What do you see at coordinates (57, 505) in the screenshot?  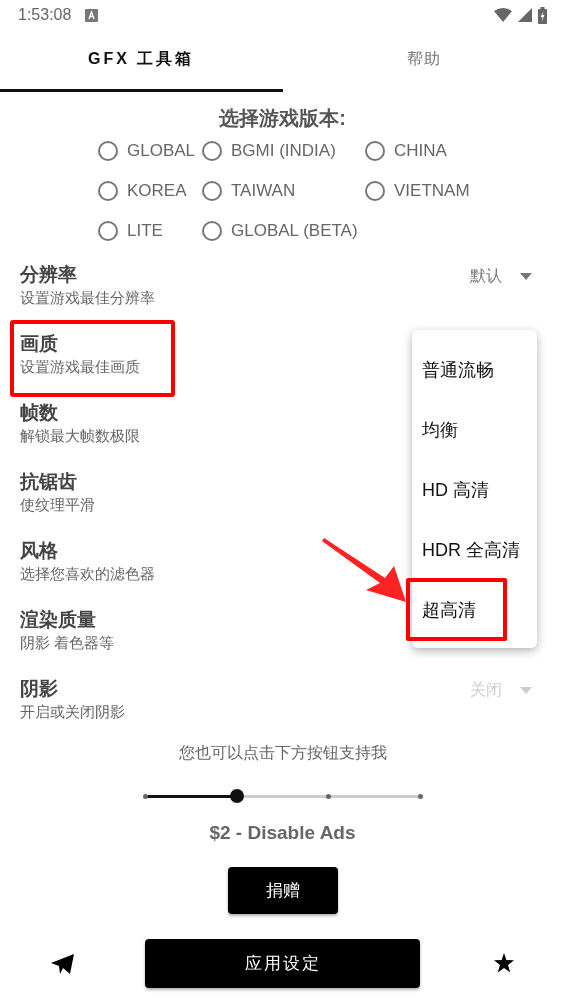 I see `setting-description: 使纹理平滑` at bounding box center [57, 505].